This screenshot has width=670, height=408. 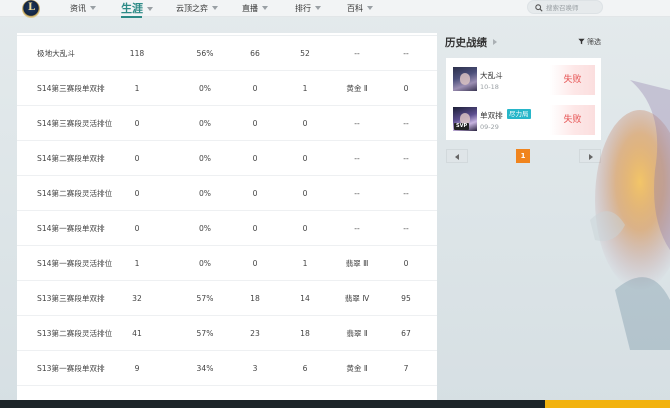 What do you see at coordinates (406, 263) in the screenshot?
I see `stat-points: 0` at bounding box center [406, 263].